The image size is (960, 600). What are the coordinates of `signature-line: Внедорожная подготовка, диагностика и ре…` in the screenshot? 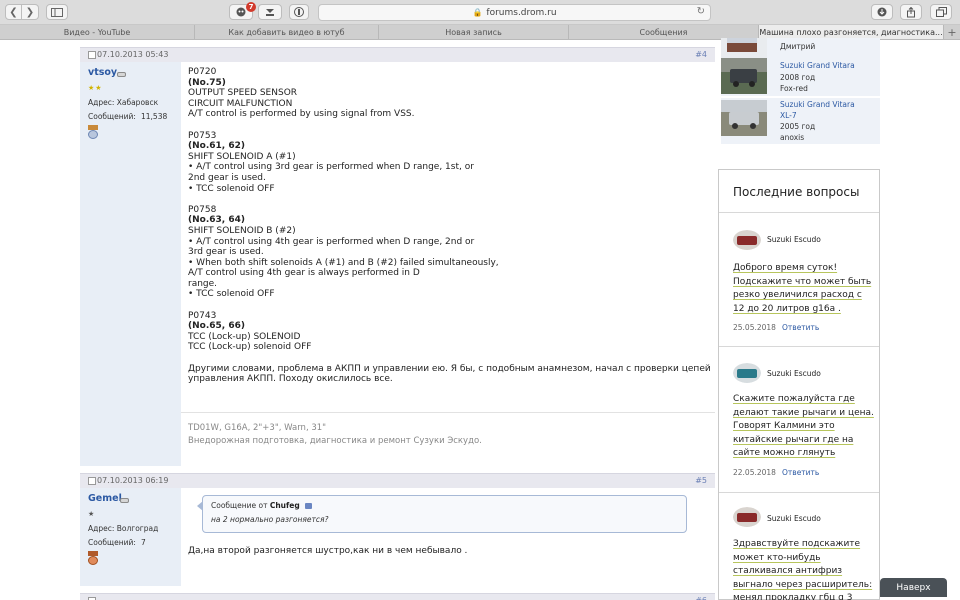 It's located at (335, 441).